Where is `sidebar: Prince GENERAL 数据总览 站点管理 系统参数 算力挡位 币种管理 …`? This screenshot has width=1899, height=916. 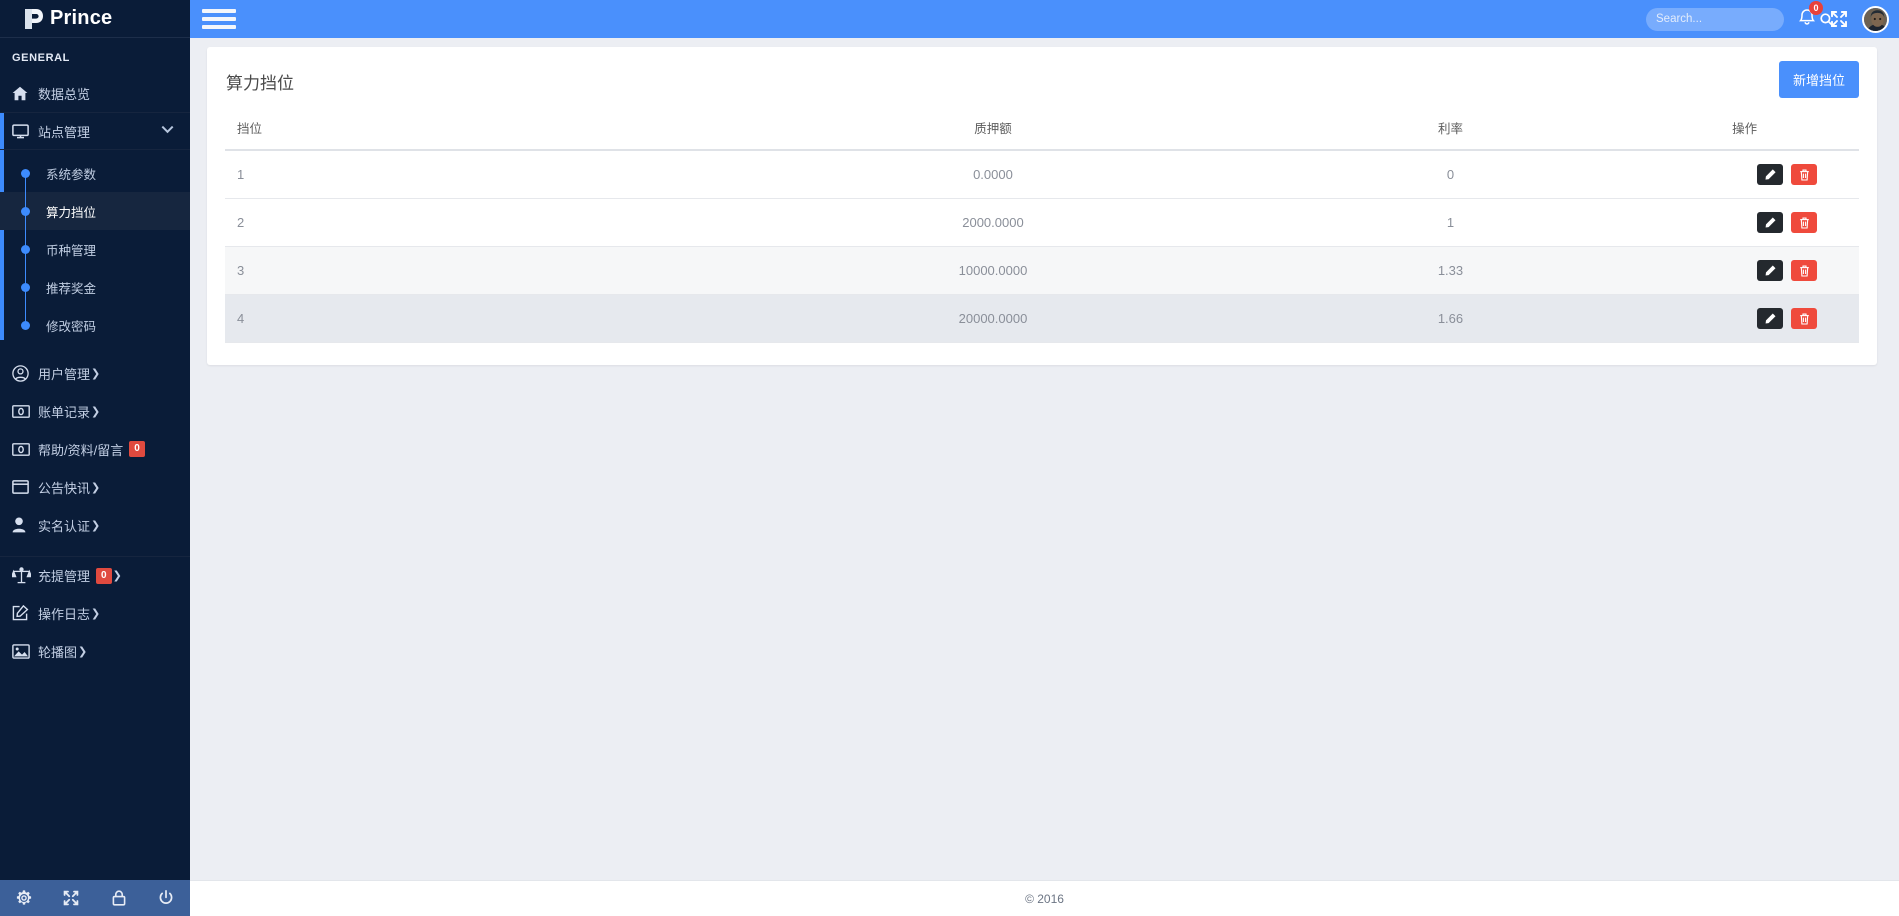 sidebar: Prince GENERAL 数据总览 站点管理 系统参数 算力挡位 币种管理 … is located at coordinates (95, 458).